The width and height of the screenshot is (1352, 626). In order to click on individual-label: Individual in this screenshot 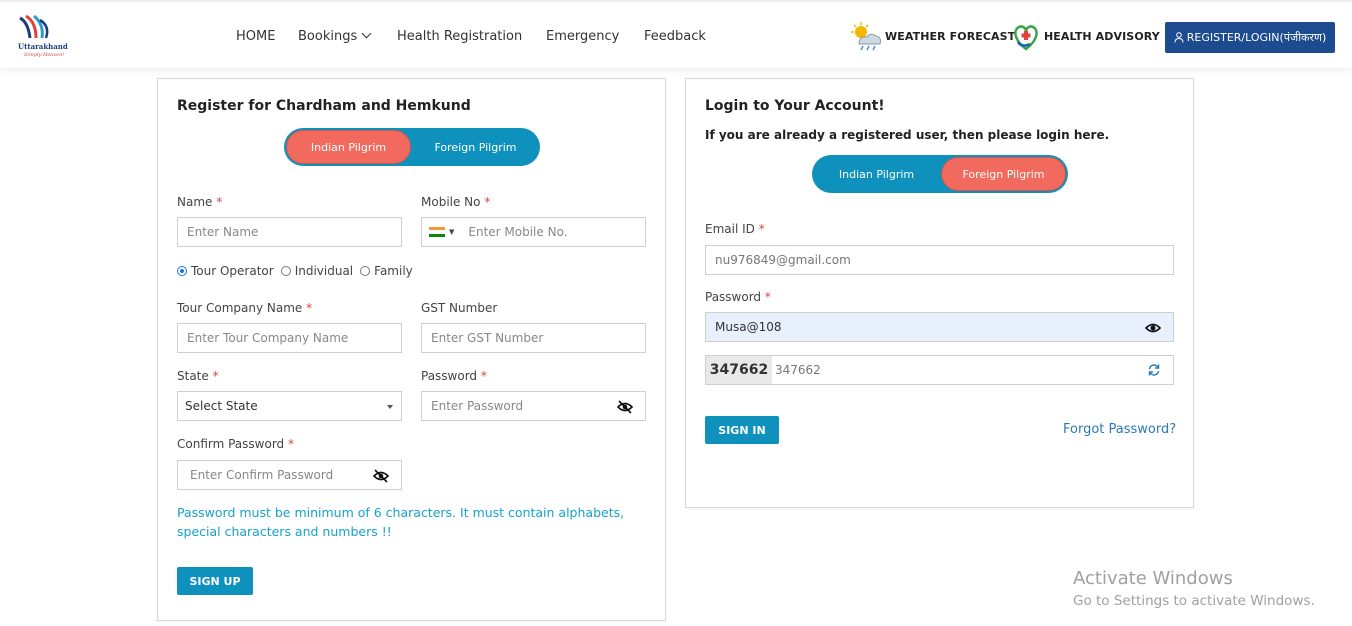, I will do `click(324, 271)`.